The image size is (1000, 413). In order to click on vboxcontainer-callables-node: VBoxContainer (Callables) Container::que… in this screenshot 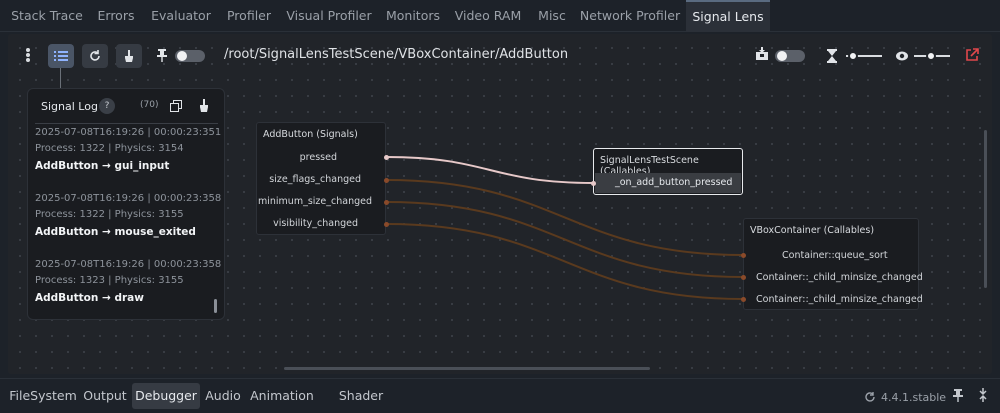, I will do `click(833, 264)`.